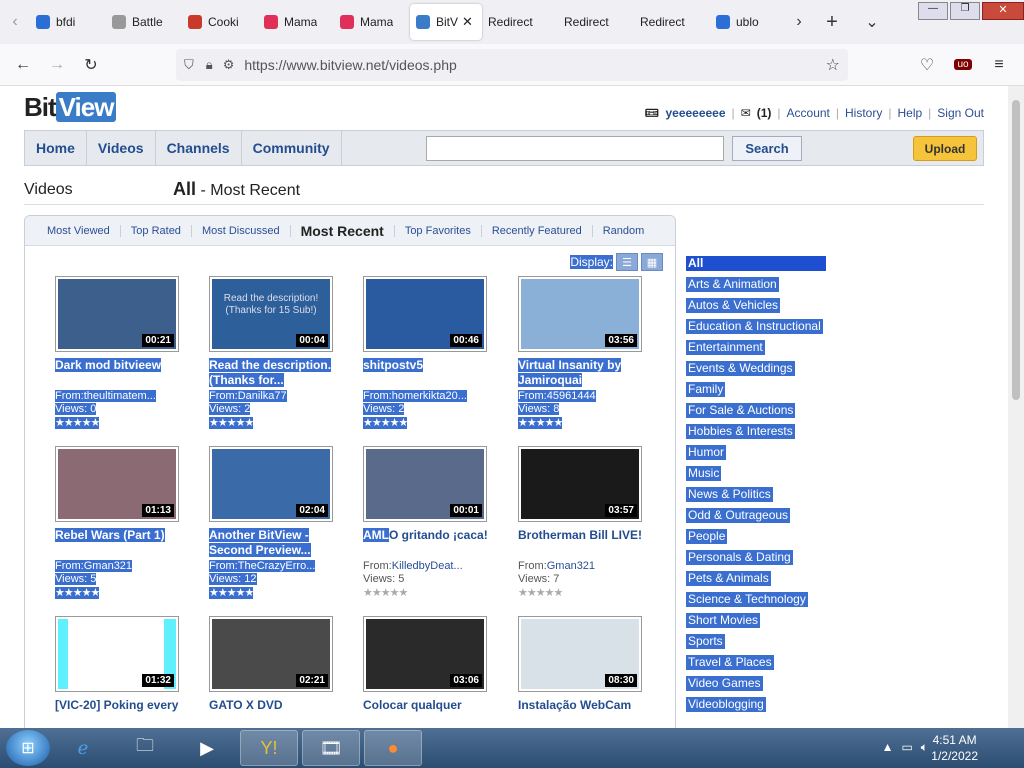 This screenshot has width=1024, height=768. Describe the element at coordinates (746, 113) in the screenshot. I see `inbox-icon: ✉` at that location.